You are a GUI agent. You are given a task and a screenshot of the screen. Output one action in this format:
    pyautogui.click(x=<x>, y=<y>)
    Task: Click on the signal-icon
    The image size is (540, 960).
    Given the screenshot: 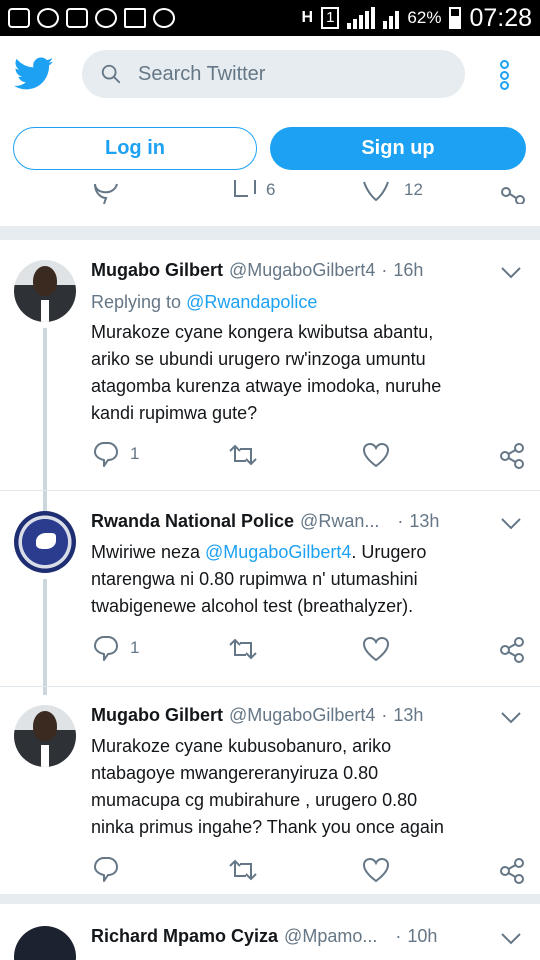 What is the action you would take?
    pyautogui.click(x=361, y=18)
    